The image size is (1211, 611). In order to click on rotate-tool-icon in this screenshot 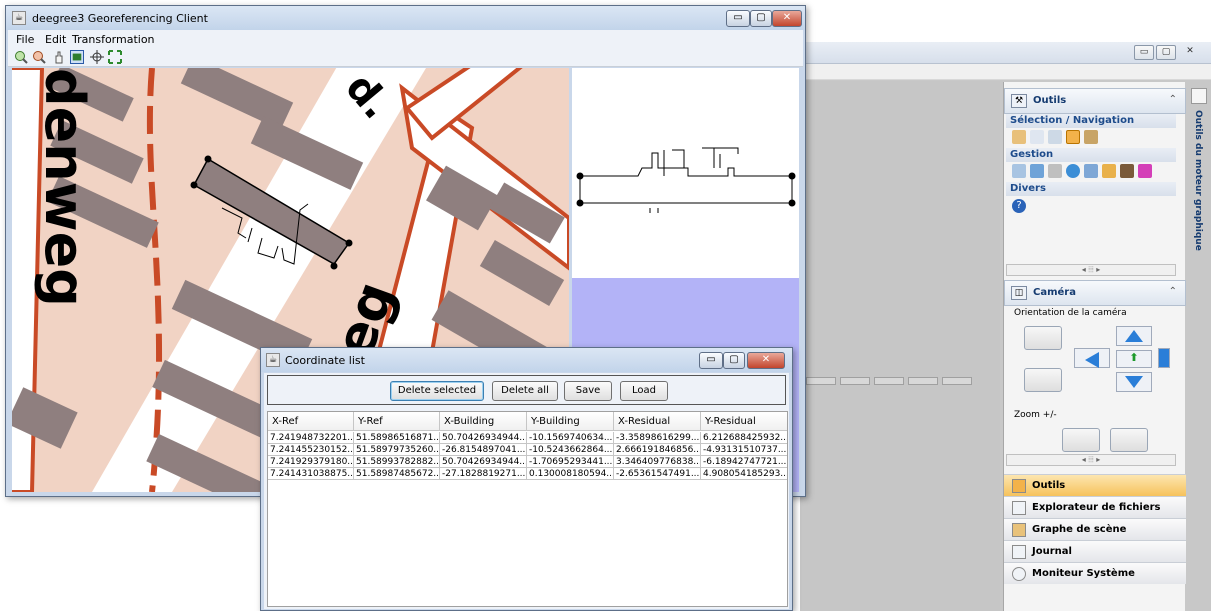, I will do `click(1055, 137)`.